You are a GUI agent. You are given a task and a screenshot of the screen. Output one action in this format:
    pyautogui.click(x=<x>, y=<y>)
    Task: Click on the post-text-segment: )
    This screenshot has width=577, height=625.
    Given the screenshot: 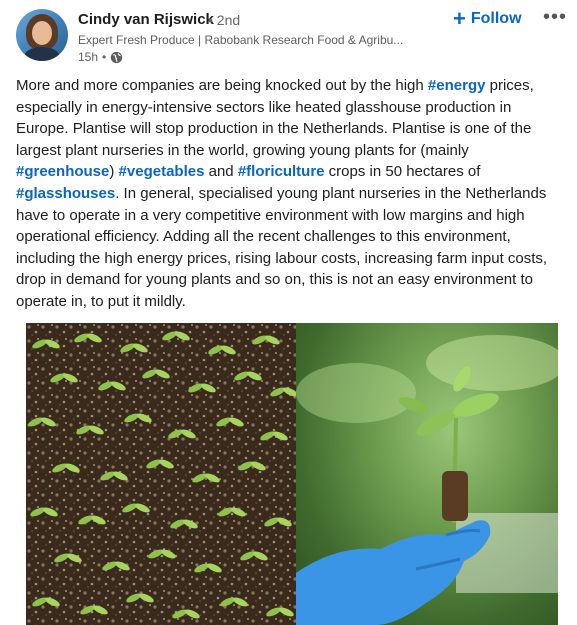 What is the action you would take?
    pyautogui.click(x=114, y=172)
    